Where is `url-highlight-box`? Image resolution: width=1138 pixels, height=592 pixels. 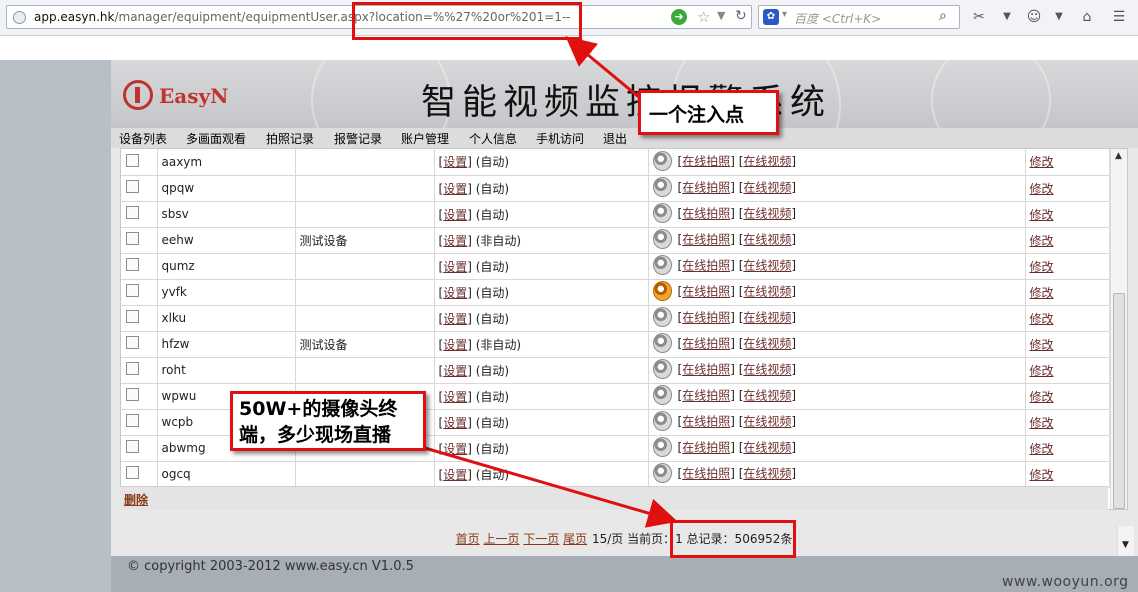 url-highlight-box is located at coordinates (467, 21).